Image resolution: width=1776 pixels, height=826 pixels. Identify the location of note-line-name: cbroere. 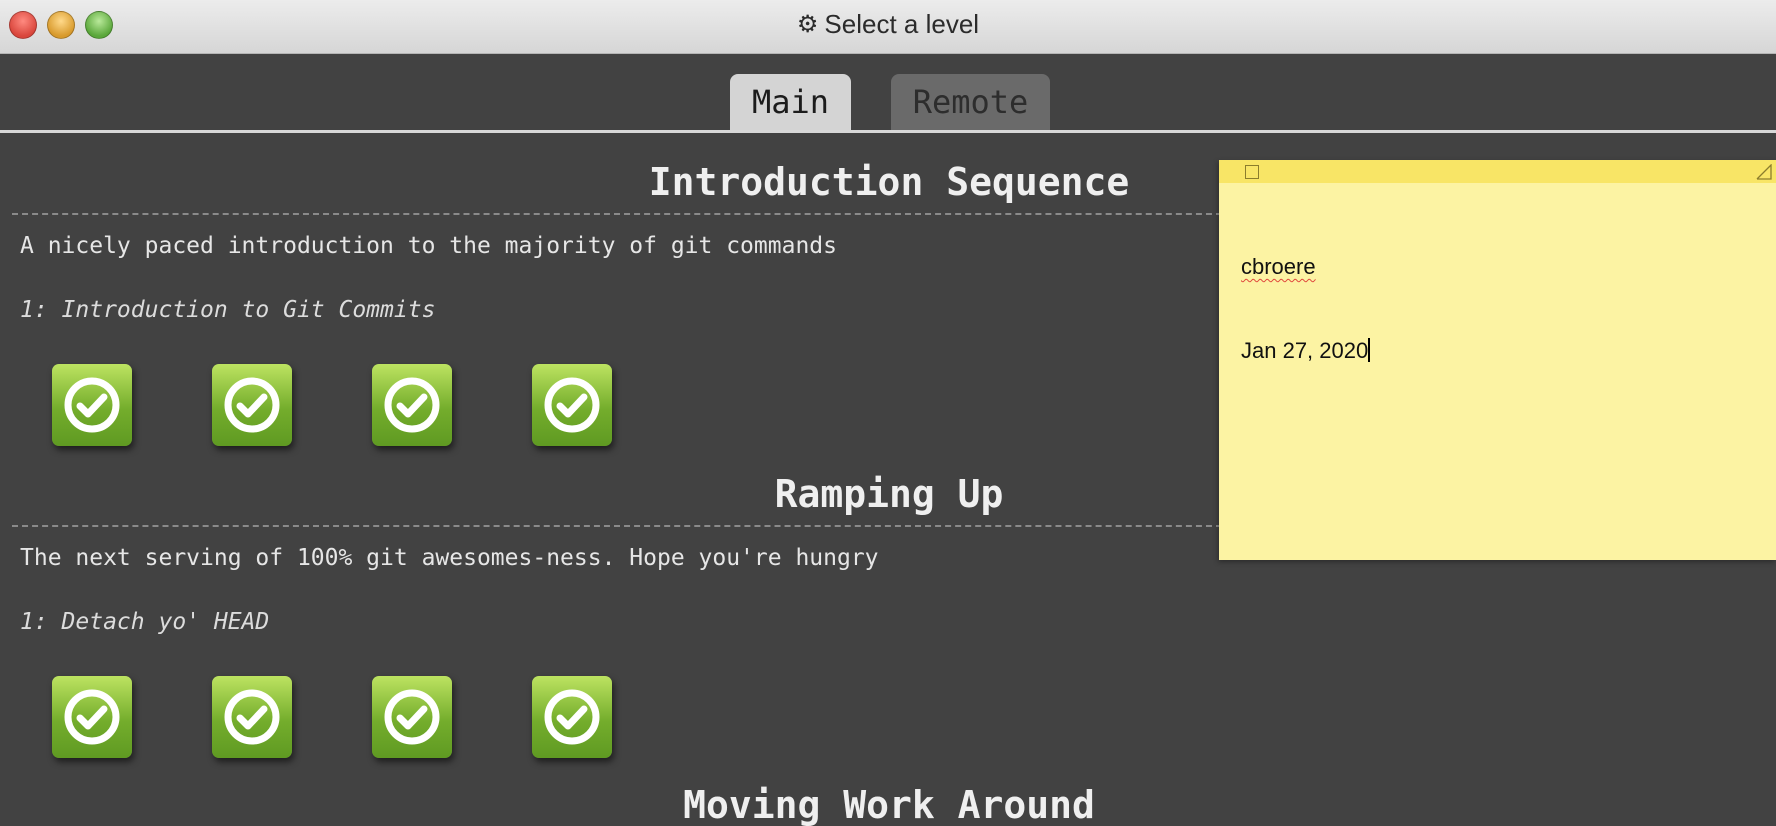
(1278, 266).